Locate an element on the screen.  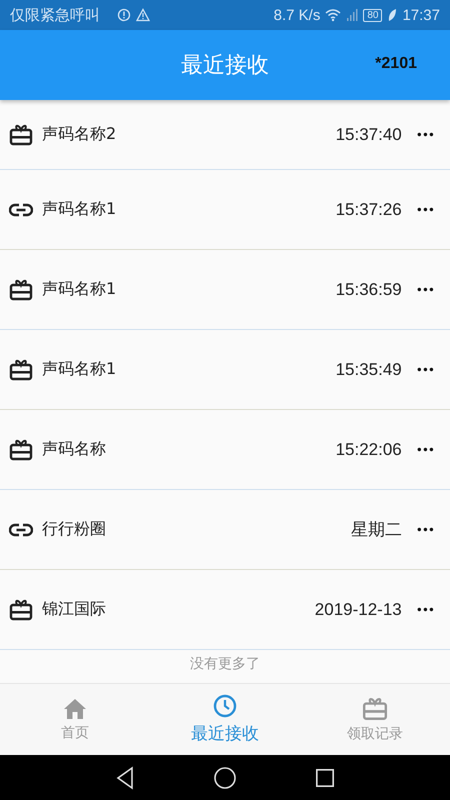
list-item: 声码名称 15:22:06 ••• is located at coordinates (225, 450).